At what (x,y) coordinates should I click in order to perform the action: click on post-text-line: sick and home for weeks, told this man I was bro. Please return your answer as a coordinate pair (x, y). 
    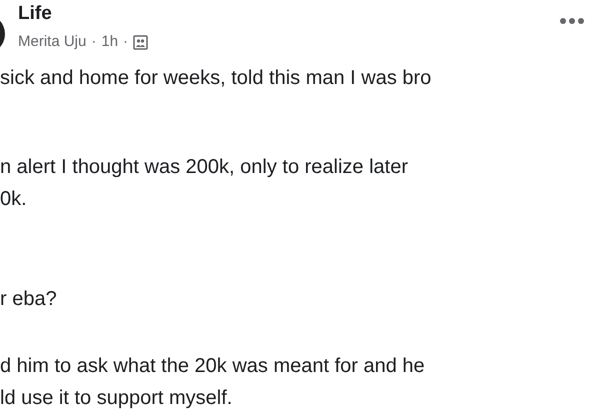
    Looking at the image, I should click on (216, 78).